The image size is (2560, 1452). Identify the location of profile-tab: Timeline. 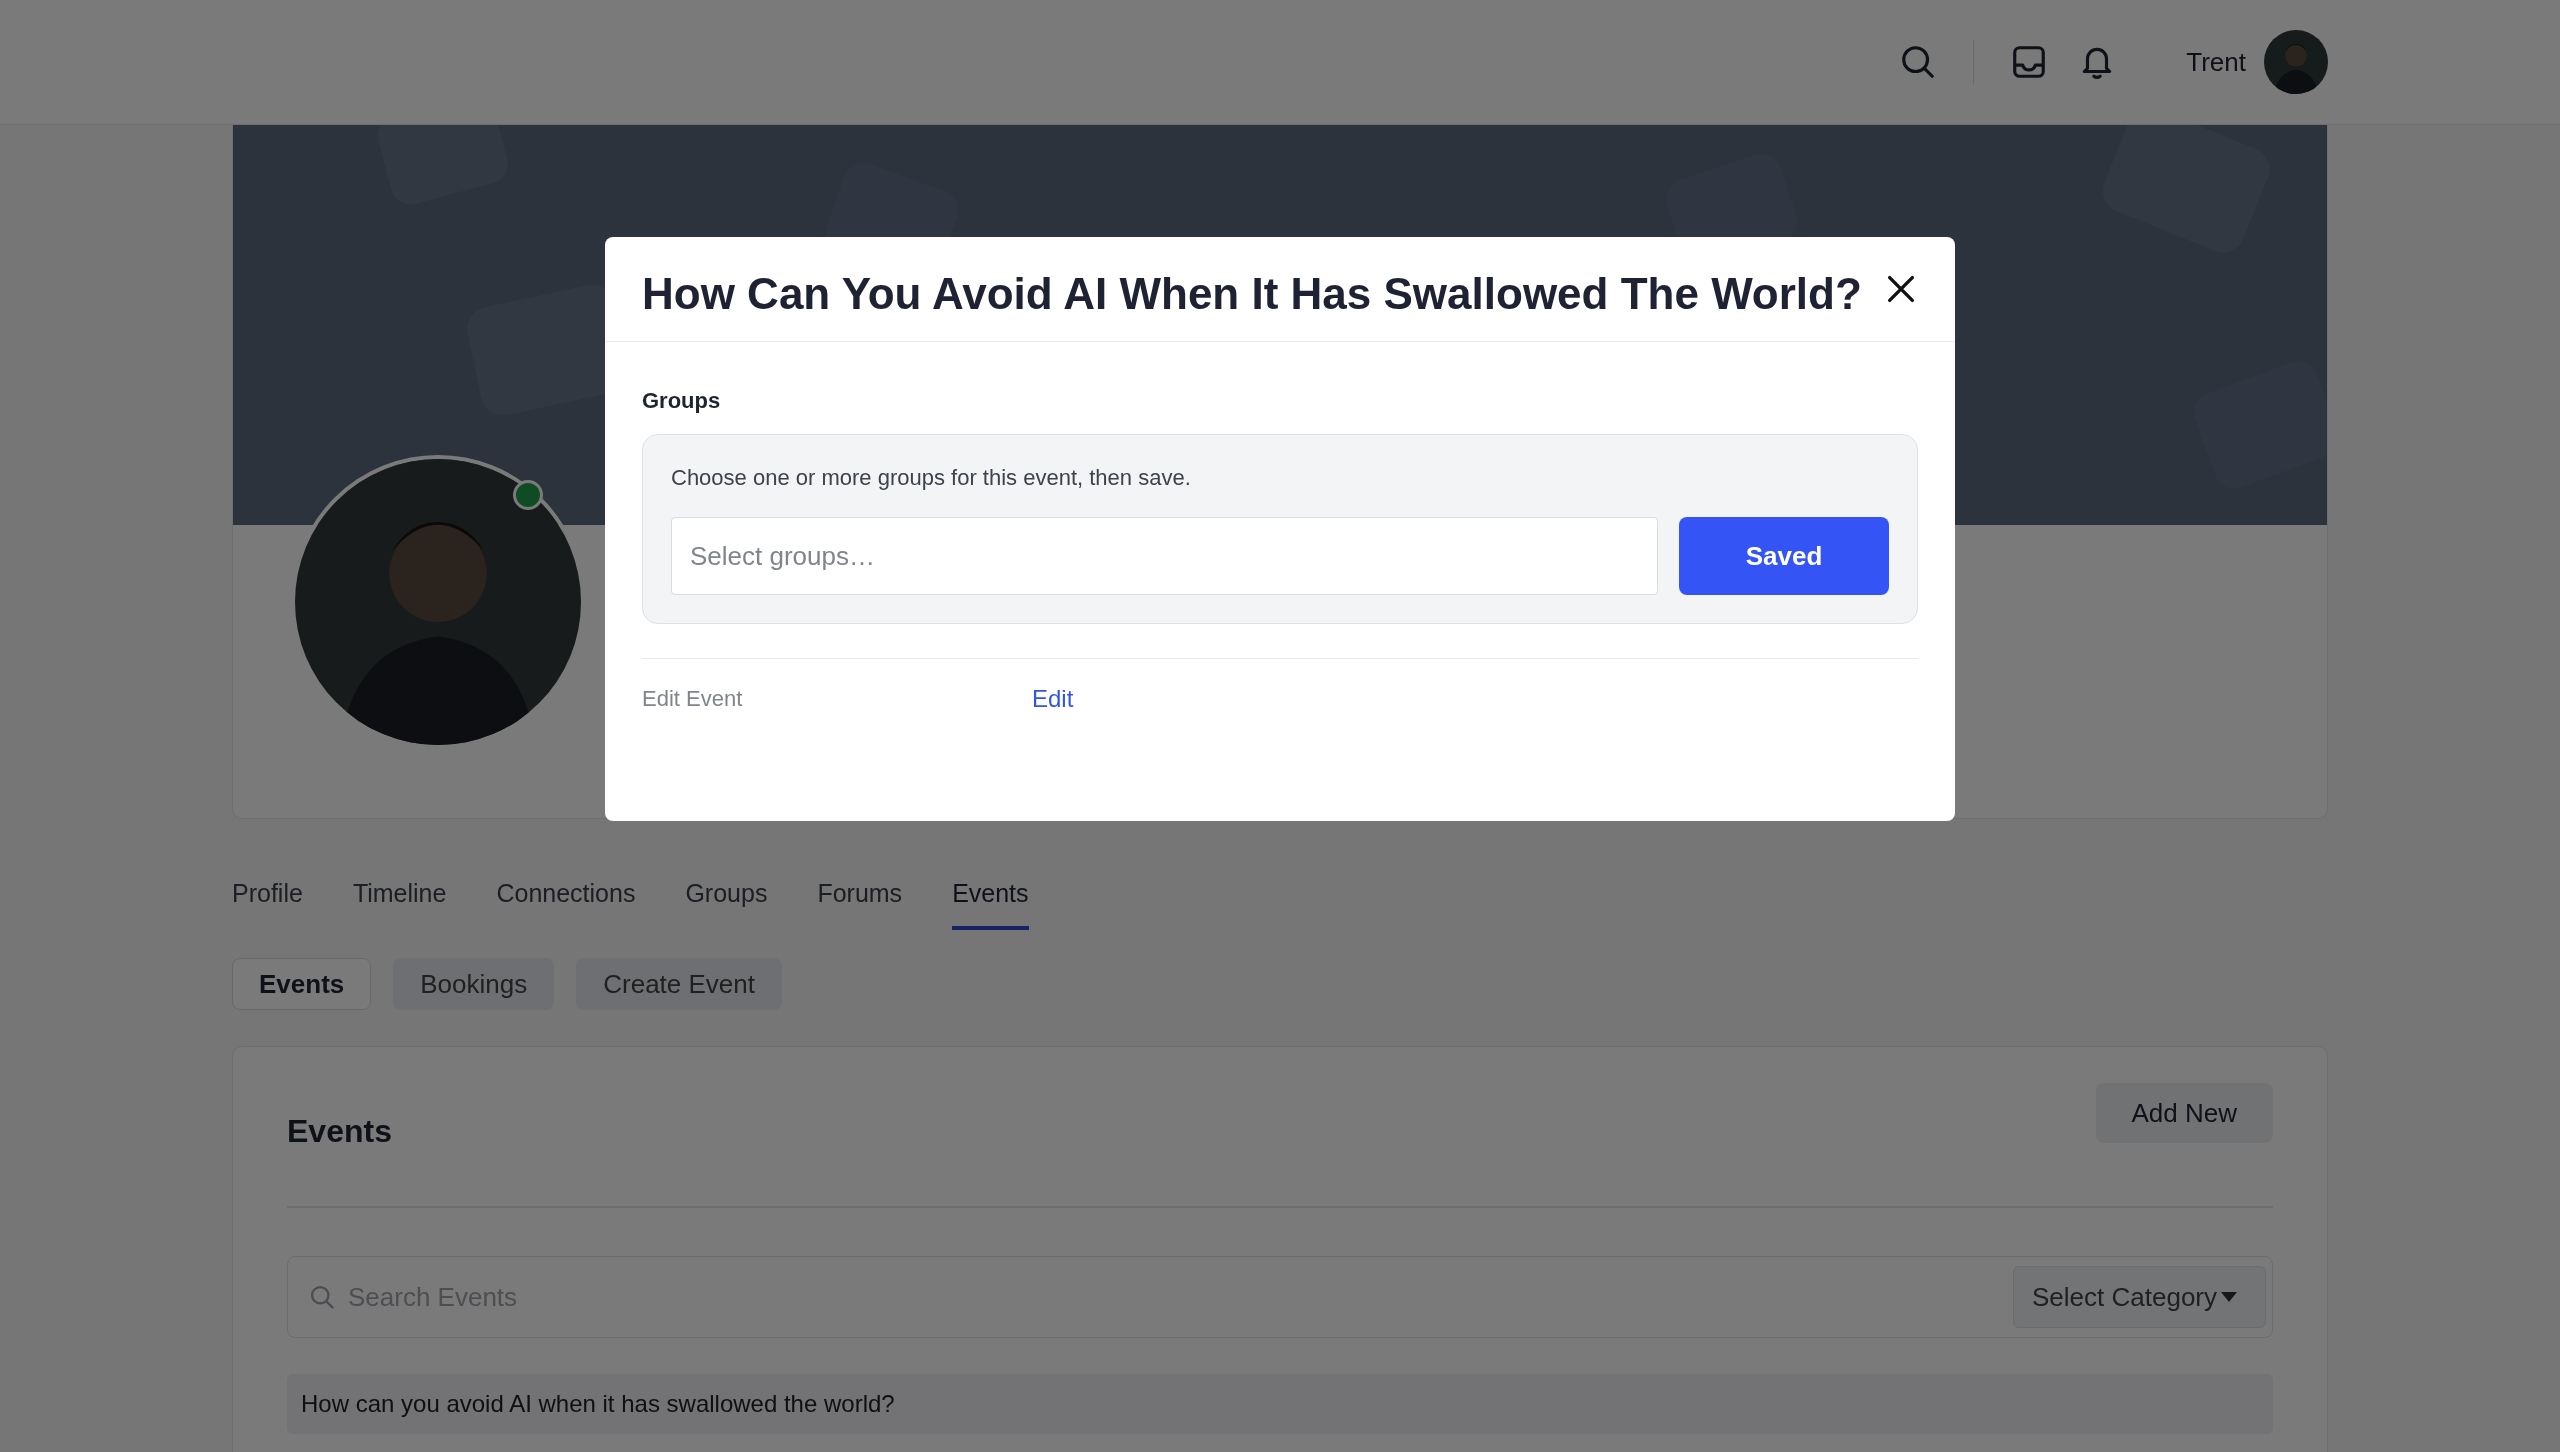
(399, 898).